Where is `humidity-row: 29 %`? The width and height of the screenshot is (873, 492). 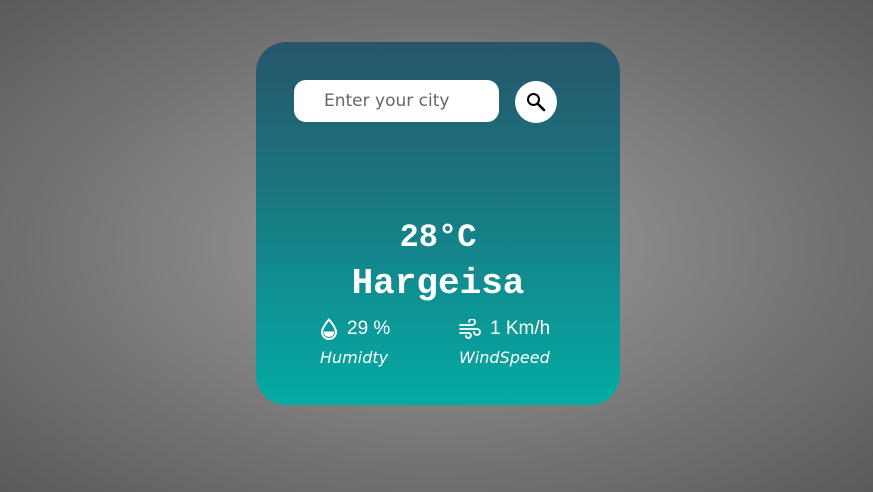 humidity-row: 29 % is located at coordinates (355, 329).